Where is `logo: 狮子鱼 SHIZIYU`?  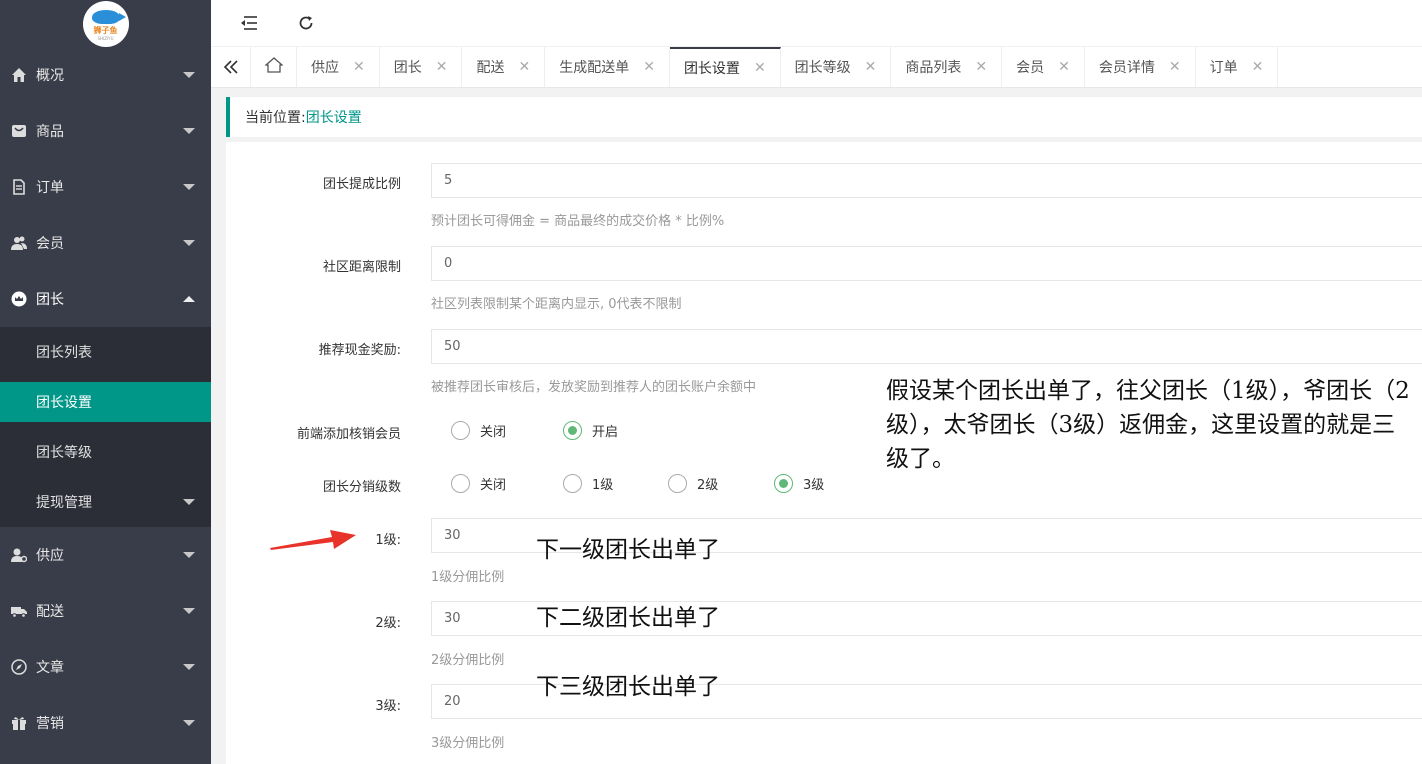 logo: 狮子鱼 SHIZIYU is located at coordinates (105, 23).